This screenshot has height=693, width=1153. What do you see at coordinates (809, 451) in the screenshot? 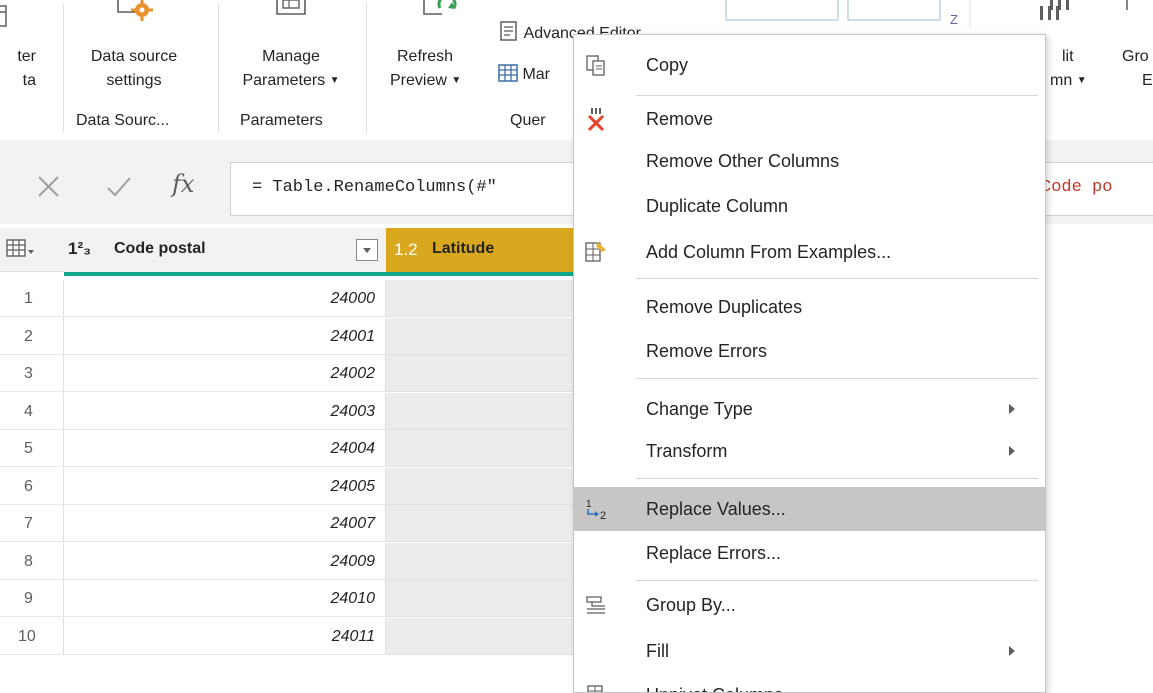
I see `menu-item-transform: Transform` at bounding box center [809, 451].